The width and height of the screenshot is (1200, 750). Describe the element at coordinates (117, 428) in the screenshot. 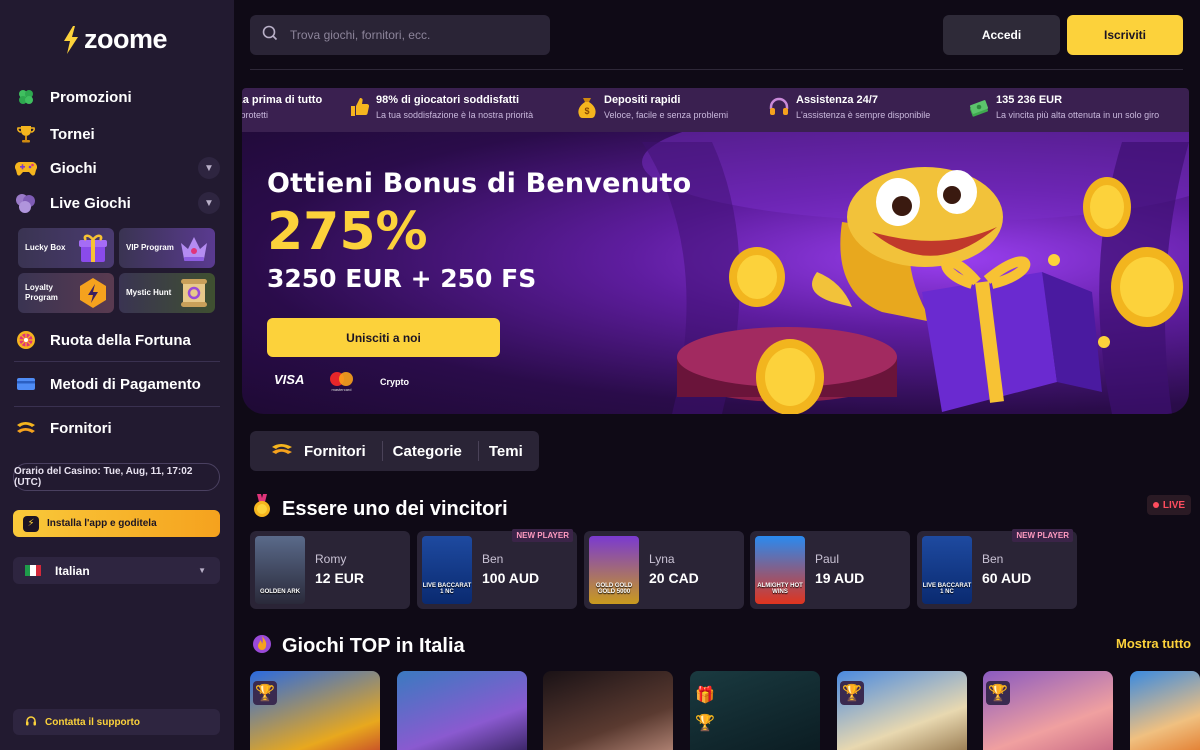

I see `nav-fornitori: Fornitori` at that location.